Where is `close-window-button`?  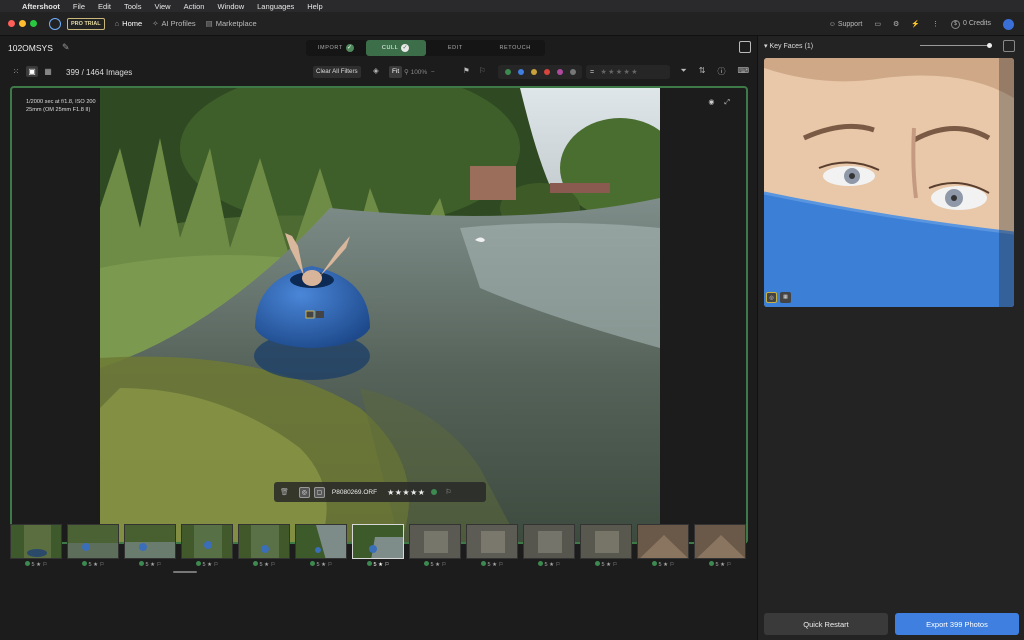 close-window-button is located at coordinates (11, 23).